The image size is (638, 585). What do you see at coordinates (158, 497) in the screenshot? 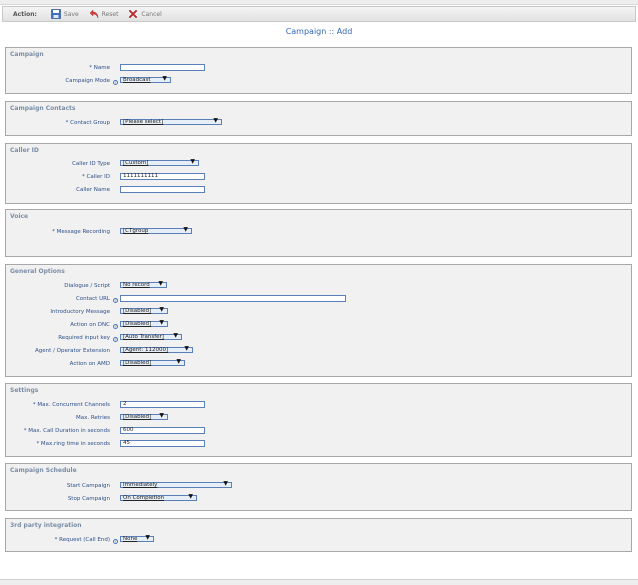
I see `stop-campaign-select: On Completion ▼` at bounding box center [158, 497].